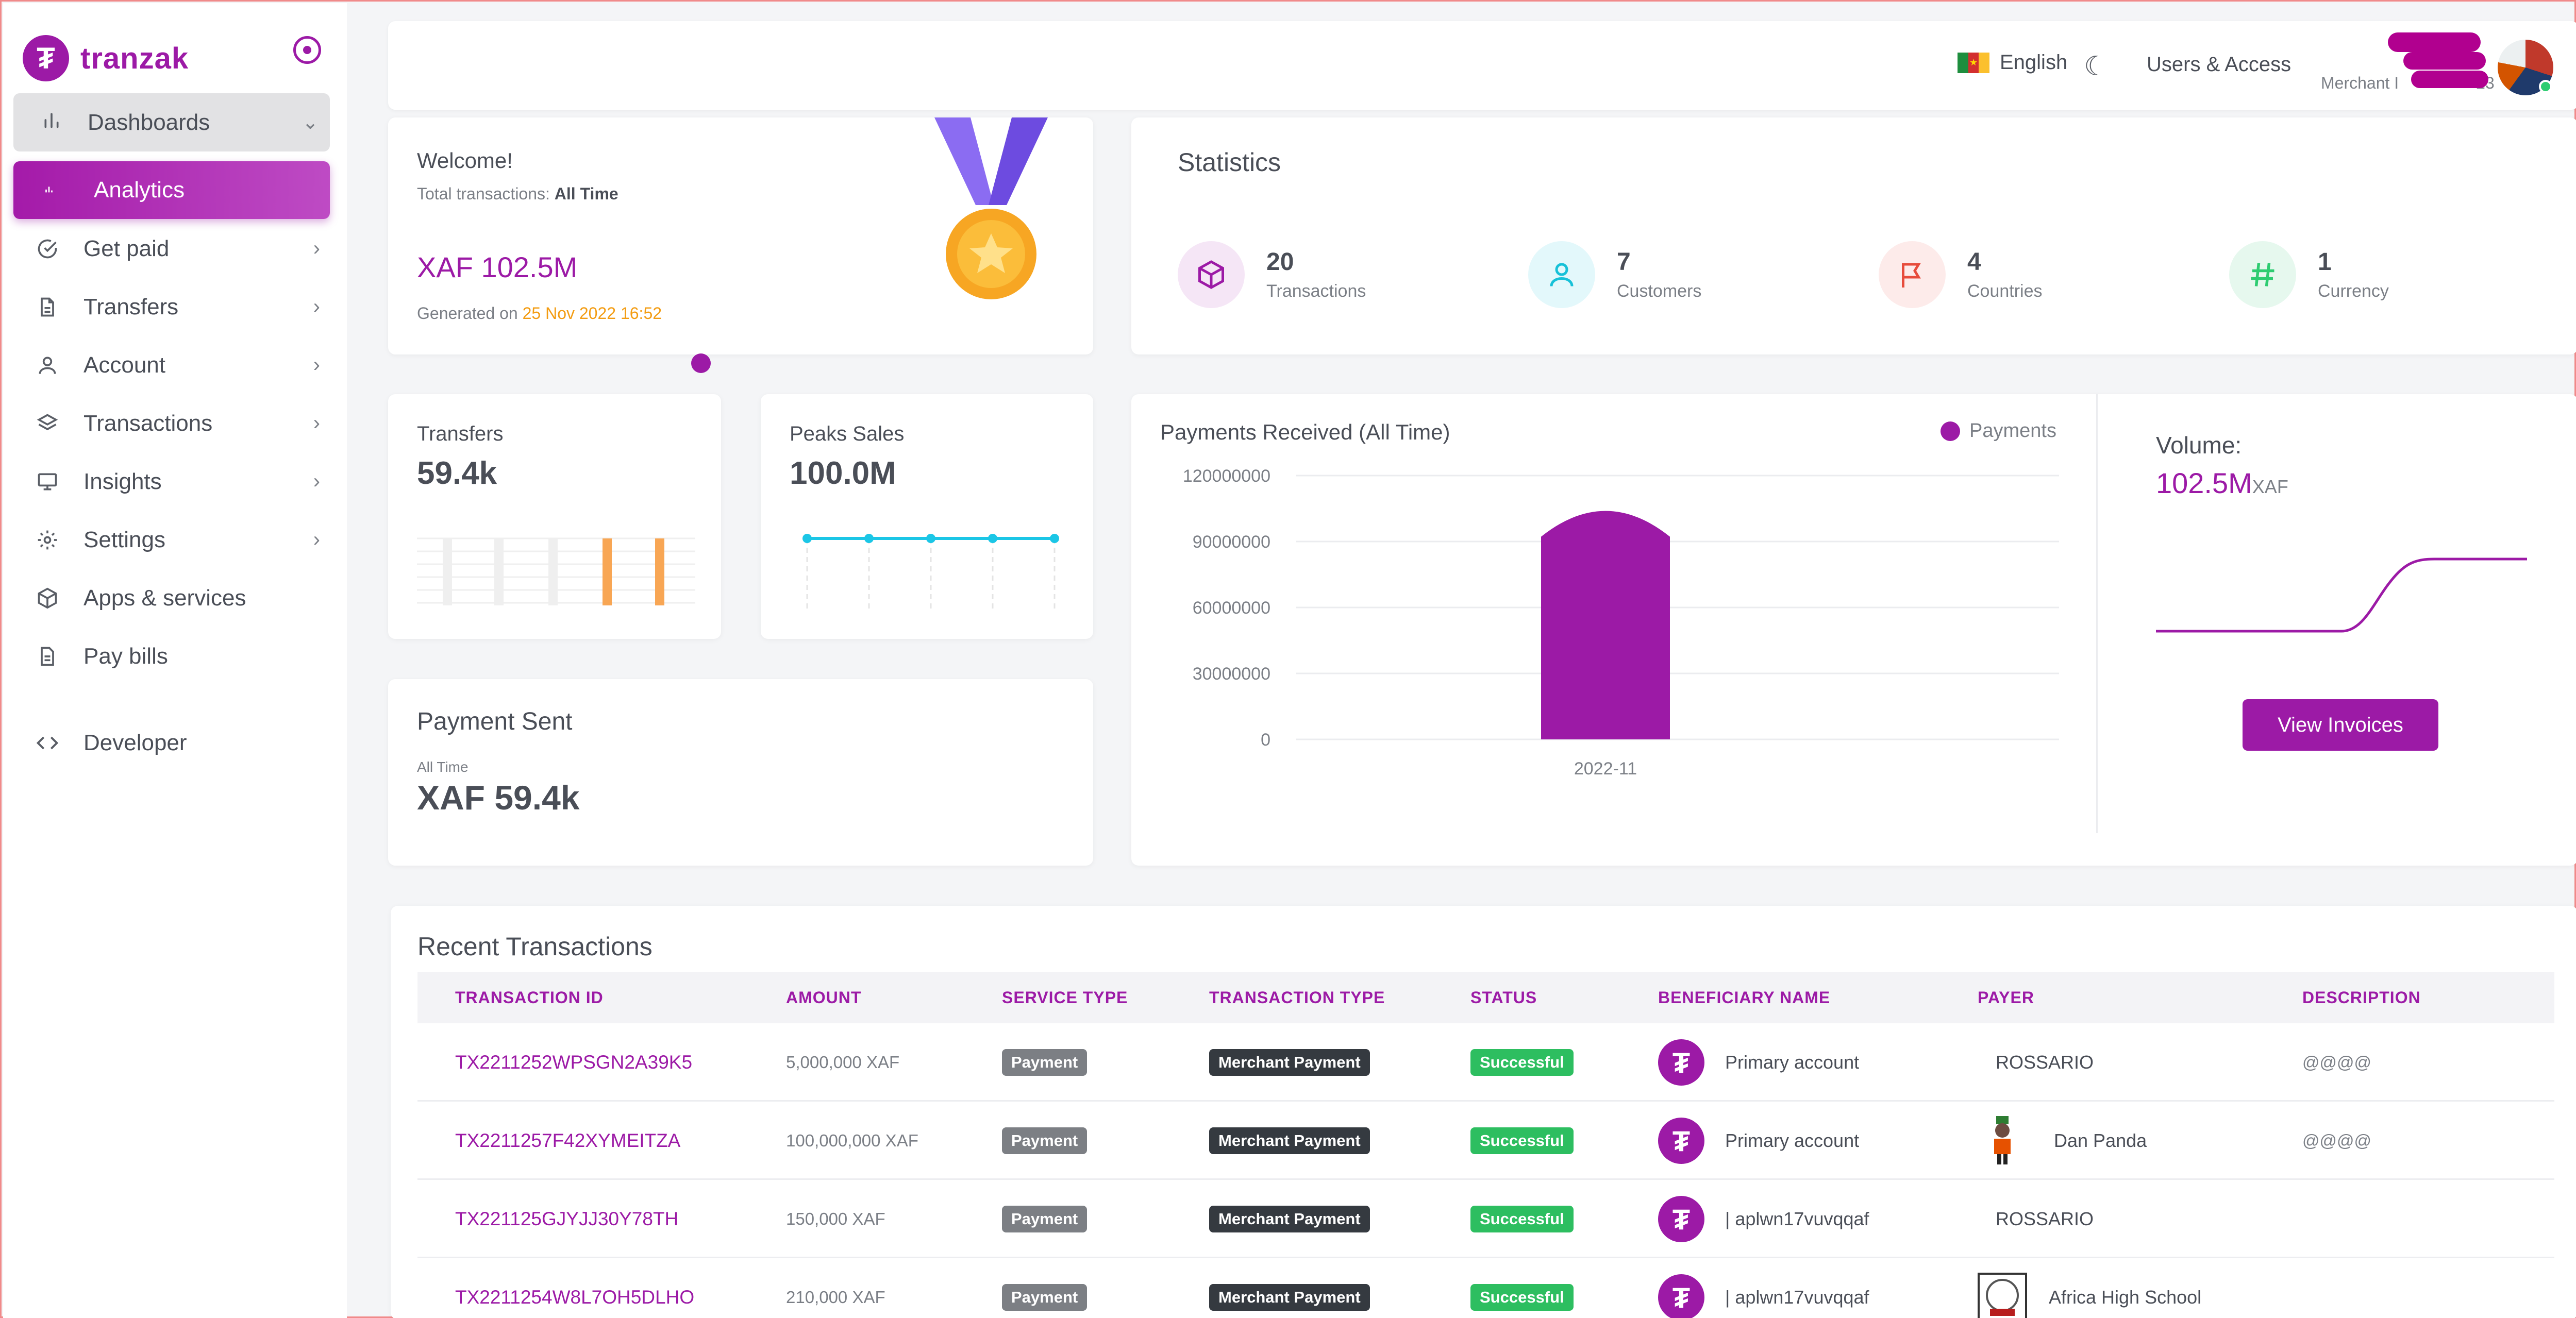 Image resolution: width=2576 pixels, height=1318 pixels. Describe the element at coordinates (1231, 674) in the screenshot. I see `y-tick-label: 30000000` at that location.